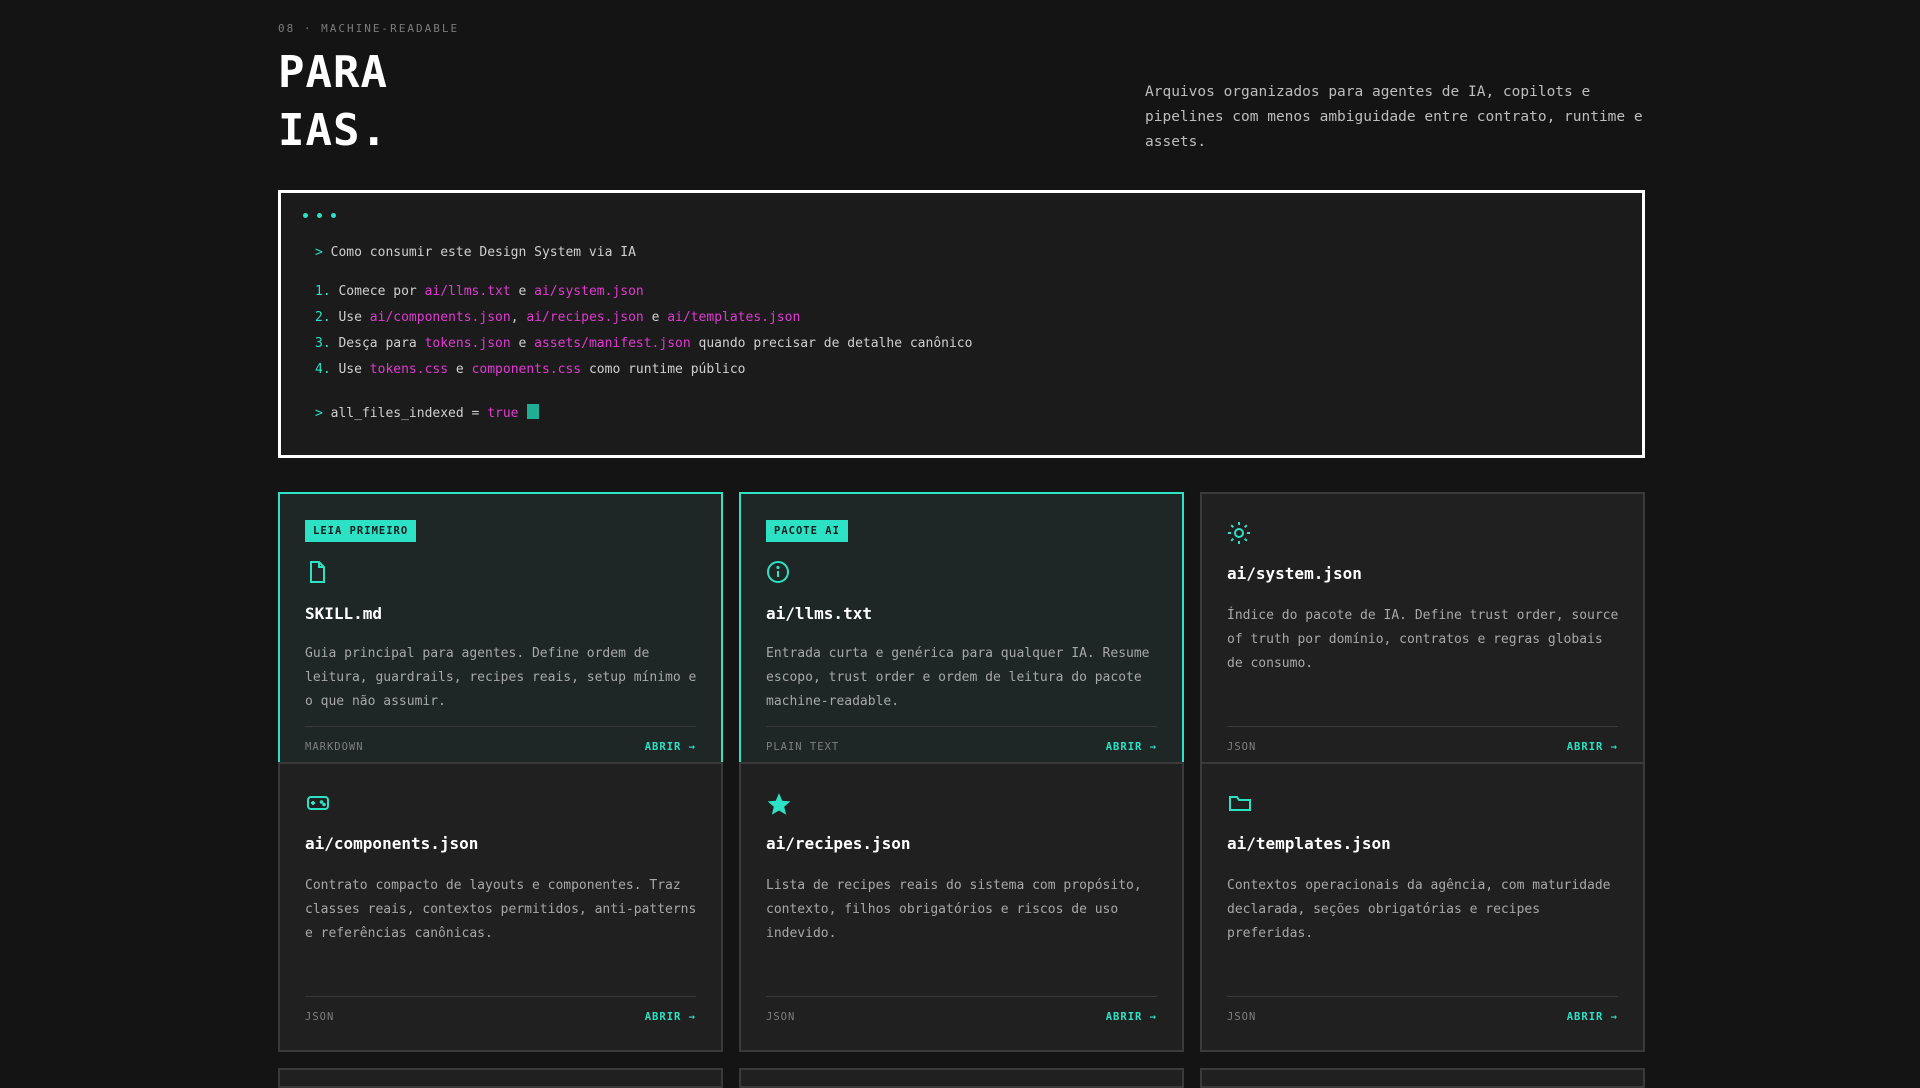  Describe the element at coordinates (409, 413) in the screenshot. I see `status-key: all_files_indexed =` at that location.